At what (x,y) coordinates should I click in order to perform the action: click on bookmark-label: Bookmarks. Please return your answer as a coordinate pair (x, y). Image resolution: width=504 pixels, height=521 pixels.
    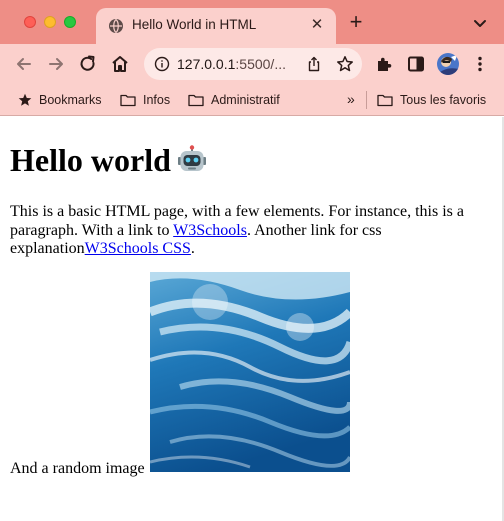
    Looking at the image, I should click on (70, 100).